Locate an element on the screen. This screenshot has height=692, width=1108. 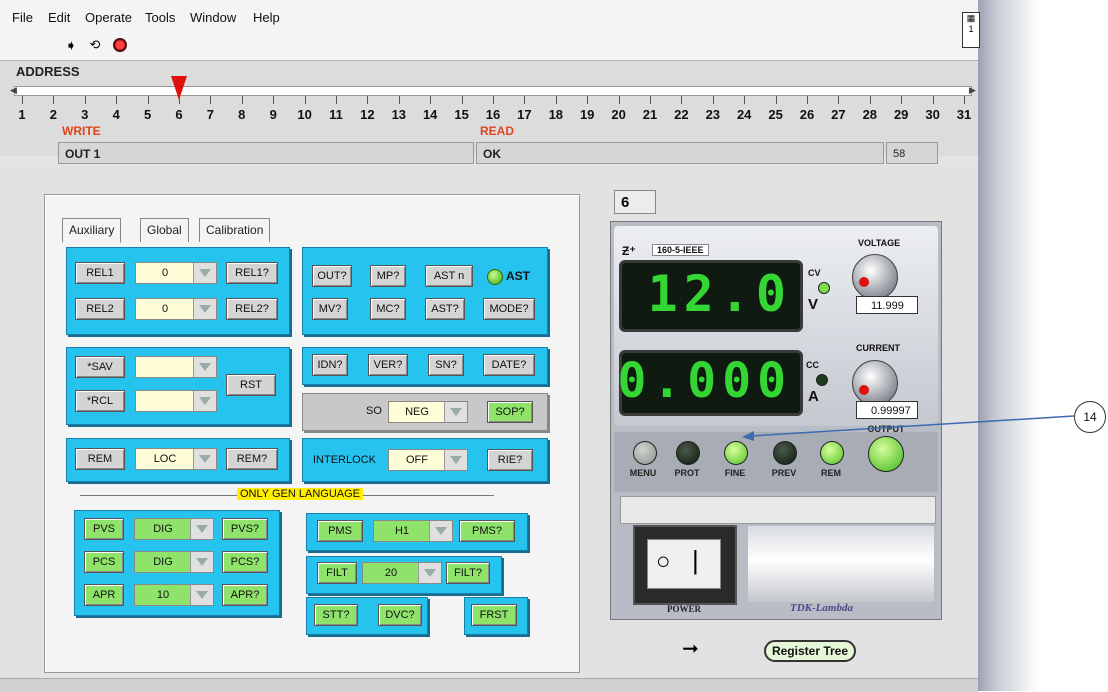
sn-query-button: SN? is located at coordinates (446, 365).